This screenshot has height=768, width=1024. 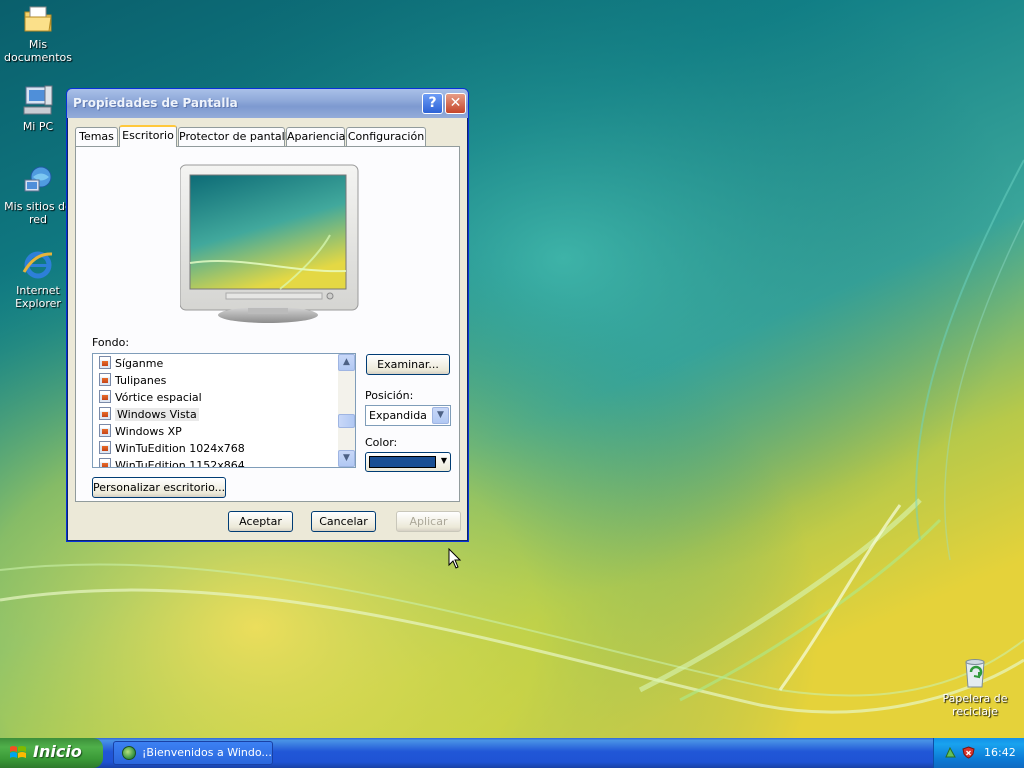 I want to click on desktop-icon-label: Internet Explorer, so click(x=38, y=297).